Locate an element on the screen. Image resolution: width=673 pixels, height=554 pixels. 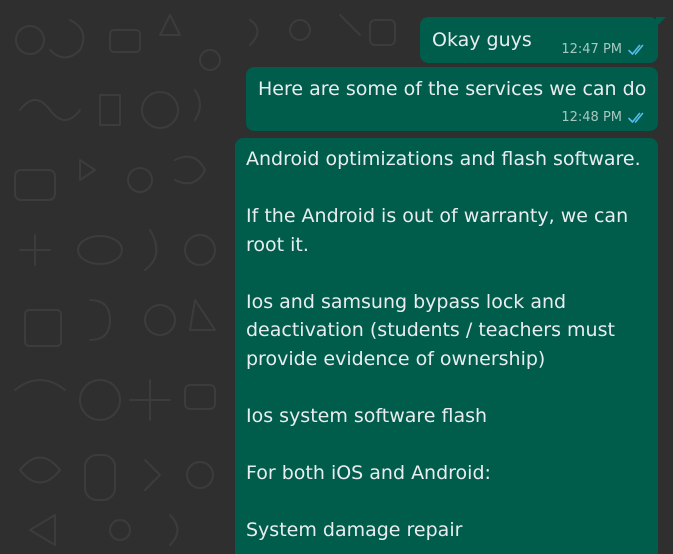
message-text: Here are some of the services we can do is located at coordinates (452, 89).